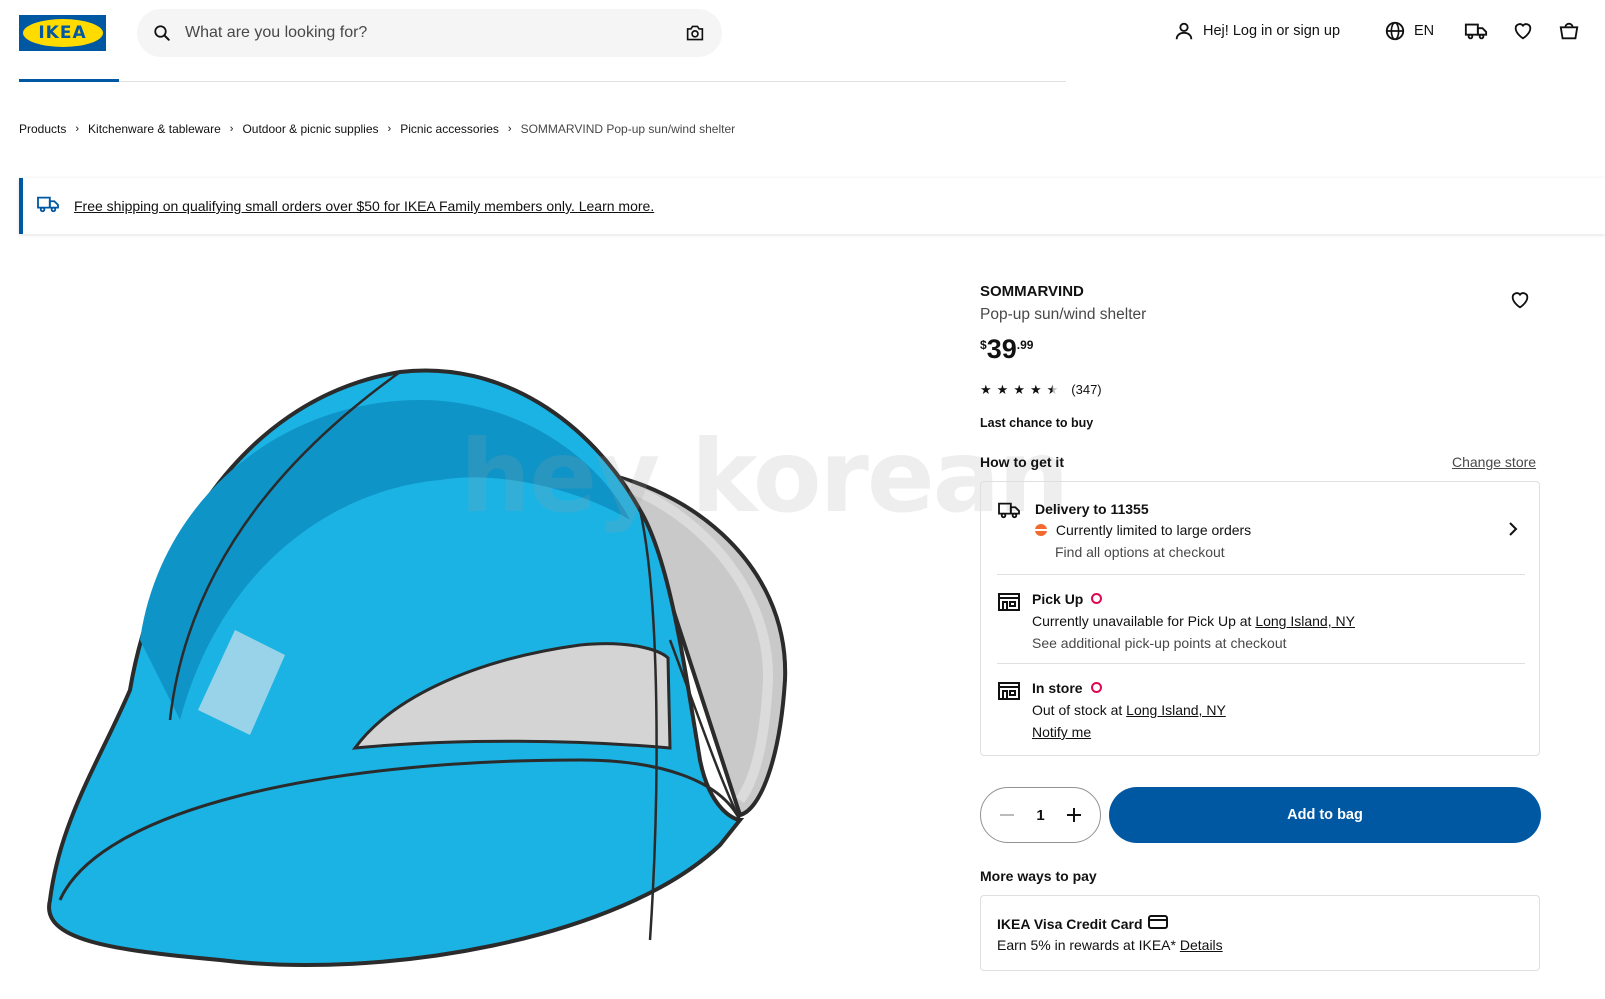 The width and height of the screenshot is (1605, 999). Describe the element at coordinates (1007, 815) in the screenshot. I see `decrease-quantity-button` at that location.